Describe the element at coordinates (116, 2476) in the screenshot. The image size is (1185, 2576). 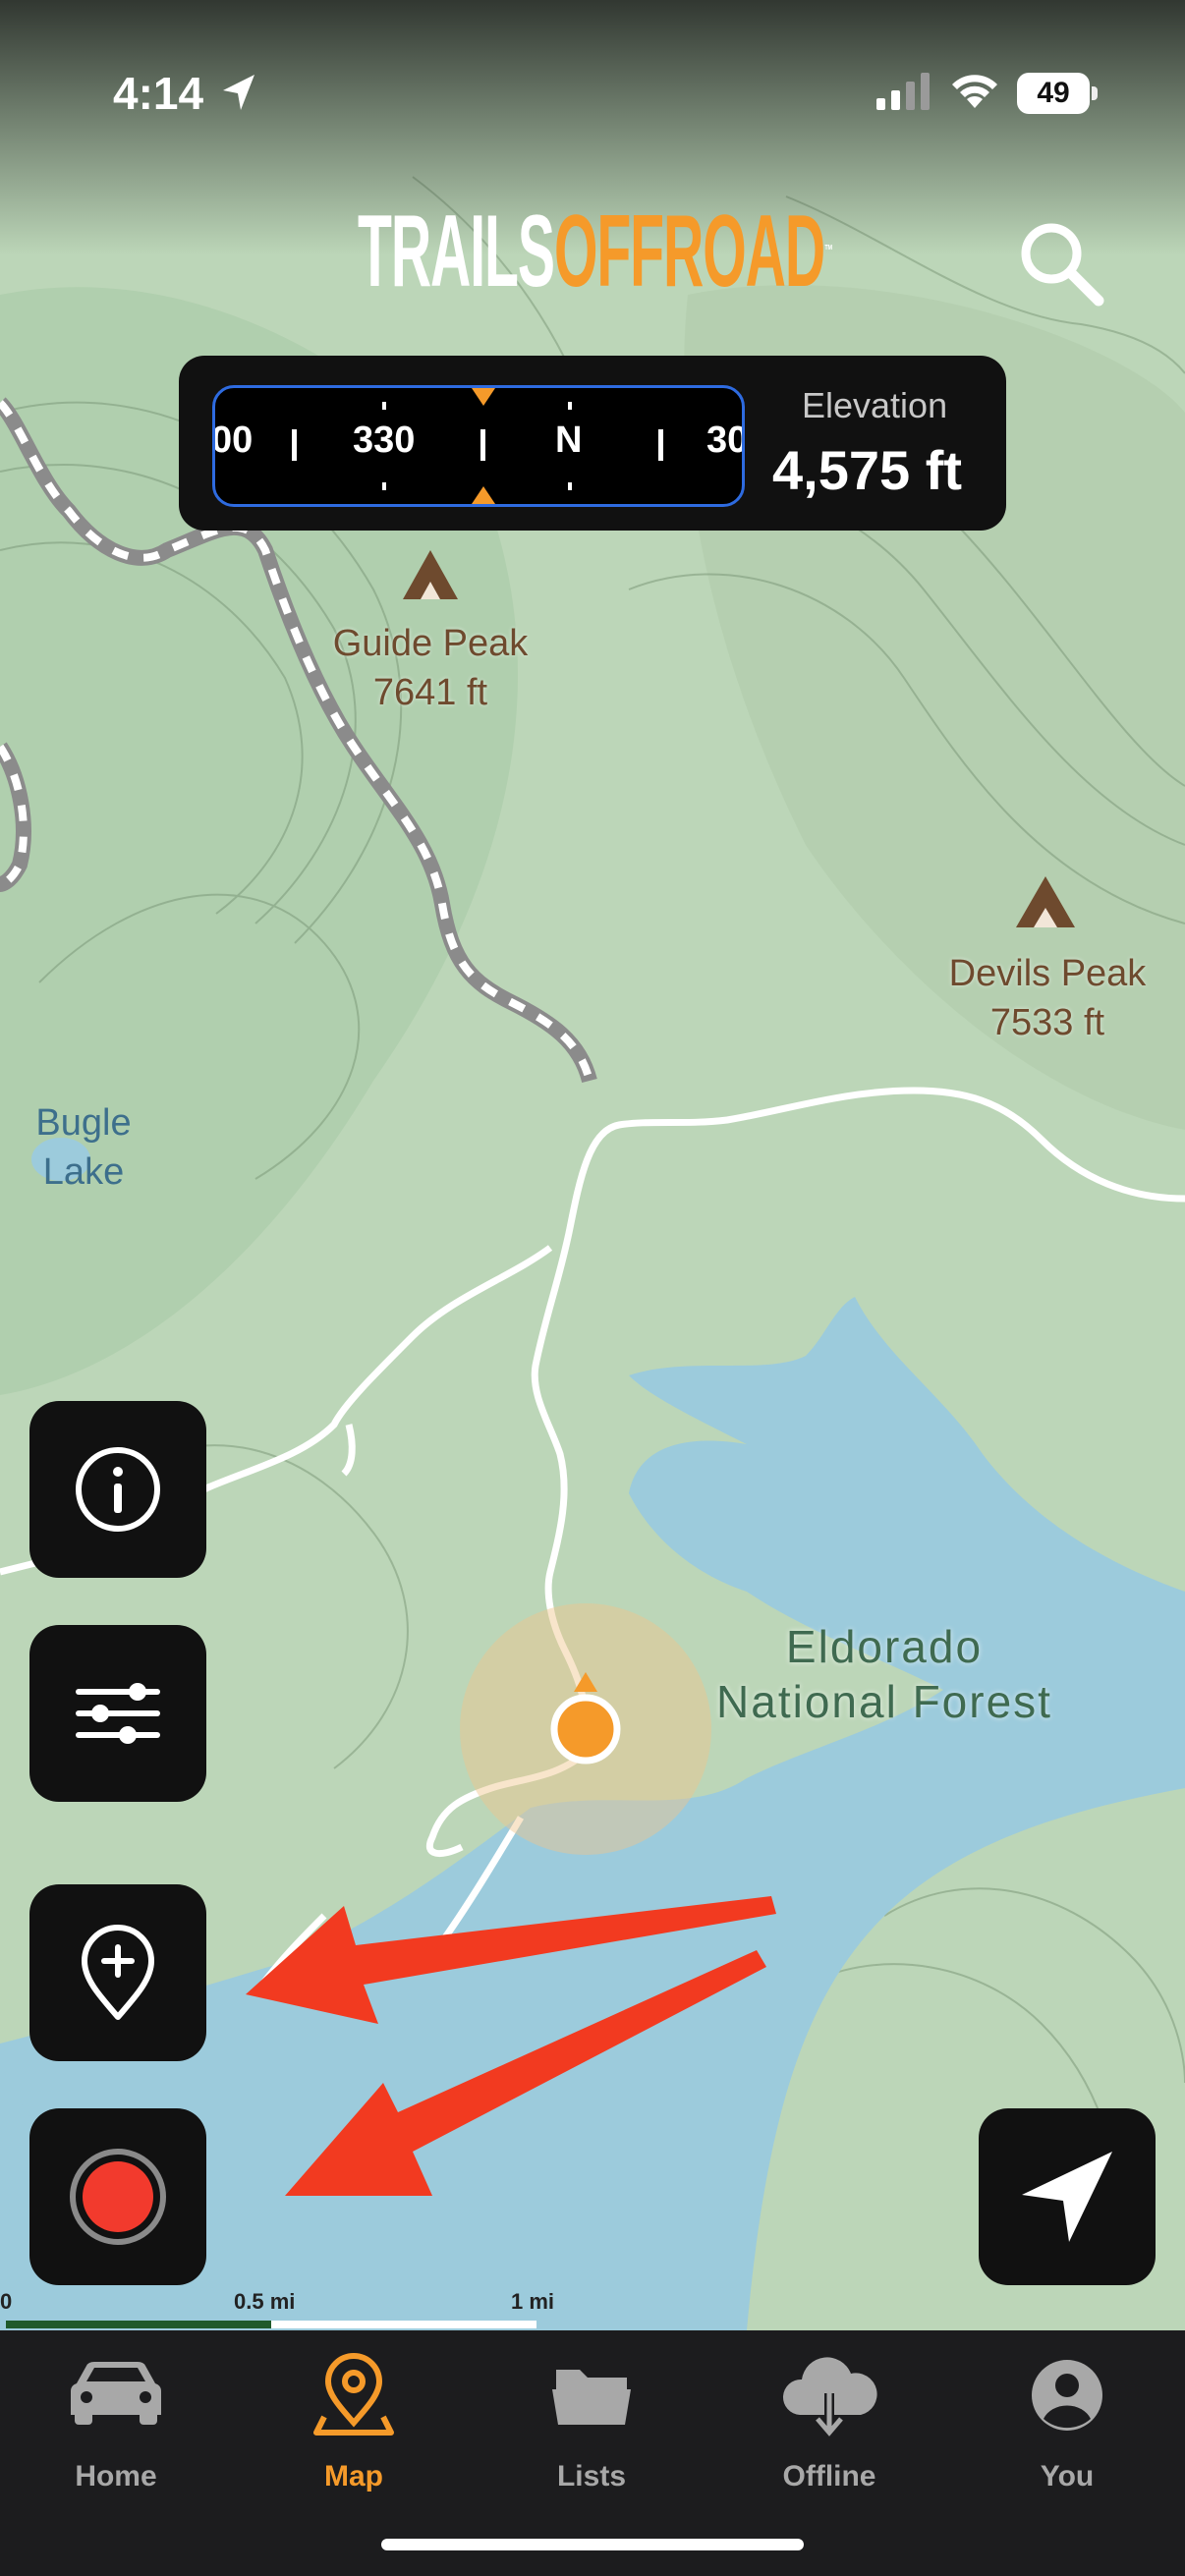
I see `tab-home-label: Home` at that location.